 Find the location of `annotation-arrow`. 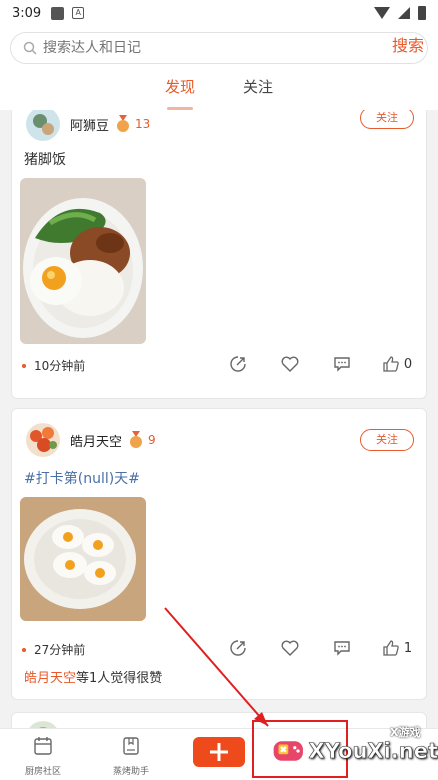

annotation-arrow is located at coordinates (216, 667).